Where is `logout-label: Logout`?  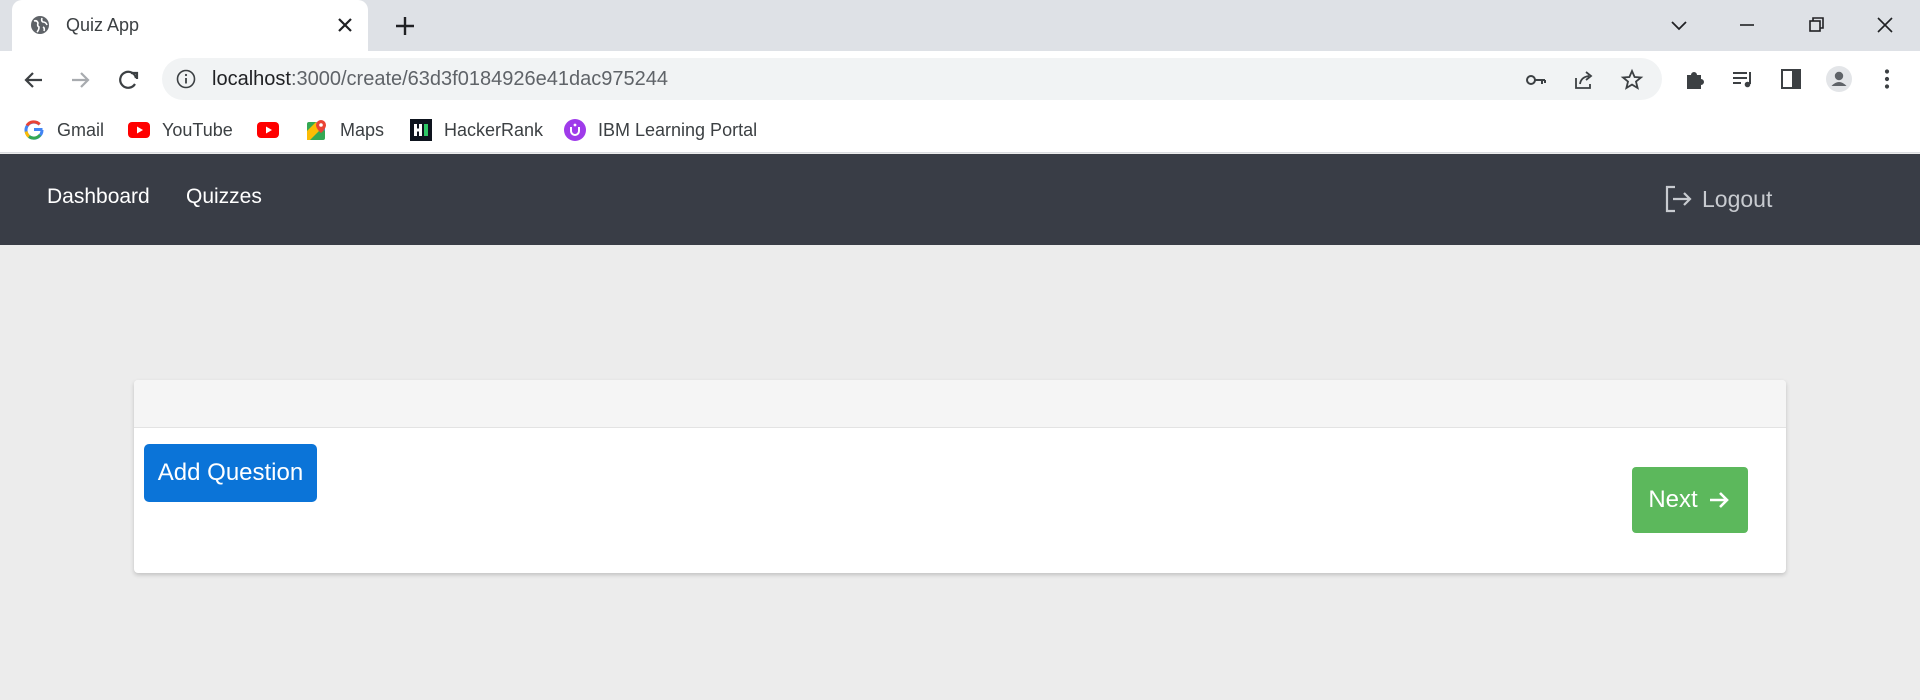
logout-label: Logout is located at coordinates (1737, 198).